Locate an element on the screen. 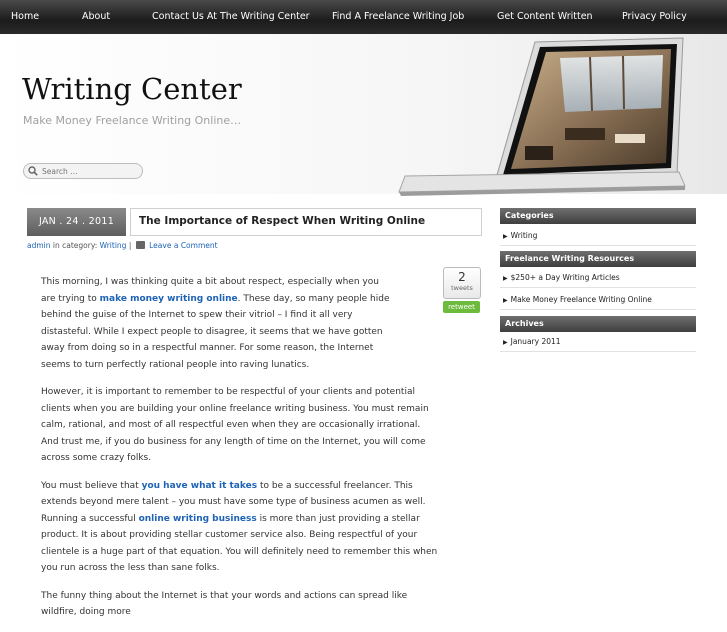 The image size is (727, 632). sidebar-item-writing: ▶ Writing is located at coordinates (520, 235).